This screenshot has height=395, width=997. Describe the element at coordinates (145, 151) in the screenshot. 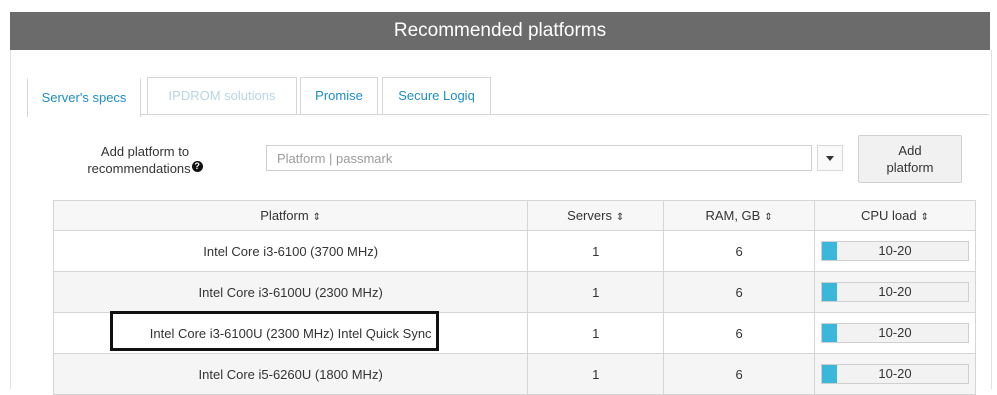

I see `add-platform-label-line1: Add platform to` at that location.